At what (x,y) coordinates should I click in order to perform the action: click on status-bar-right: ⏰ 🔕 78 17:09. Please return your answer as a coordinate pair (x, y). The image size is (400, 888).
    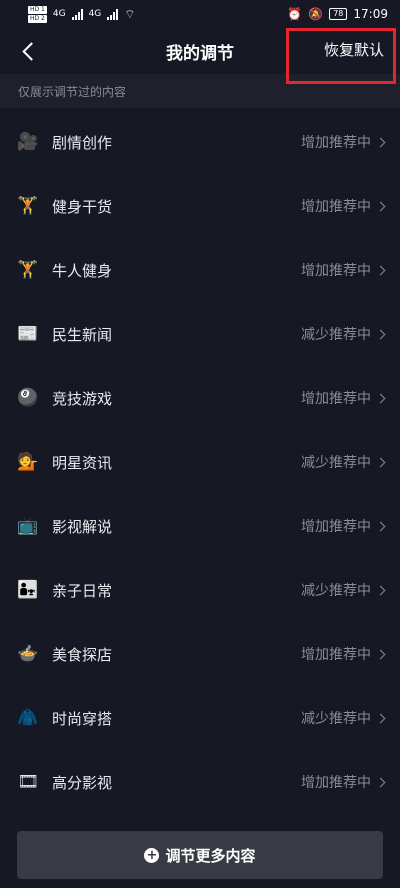
    Looking at the image, I should click on (337, 14).